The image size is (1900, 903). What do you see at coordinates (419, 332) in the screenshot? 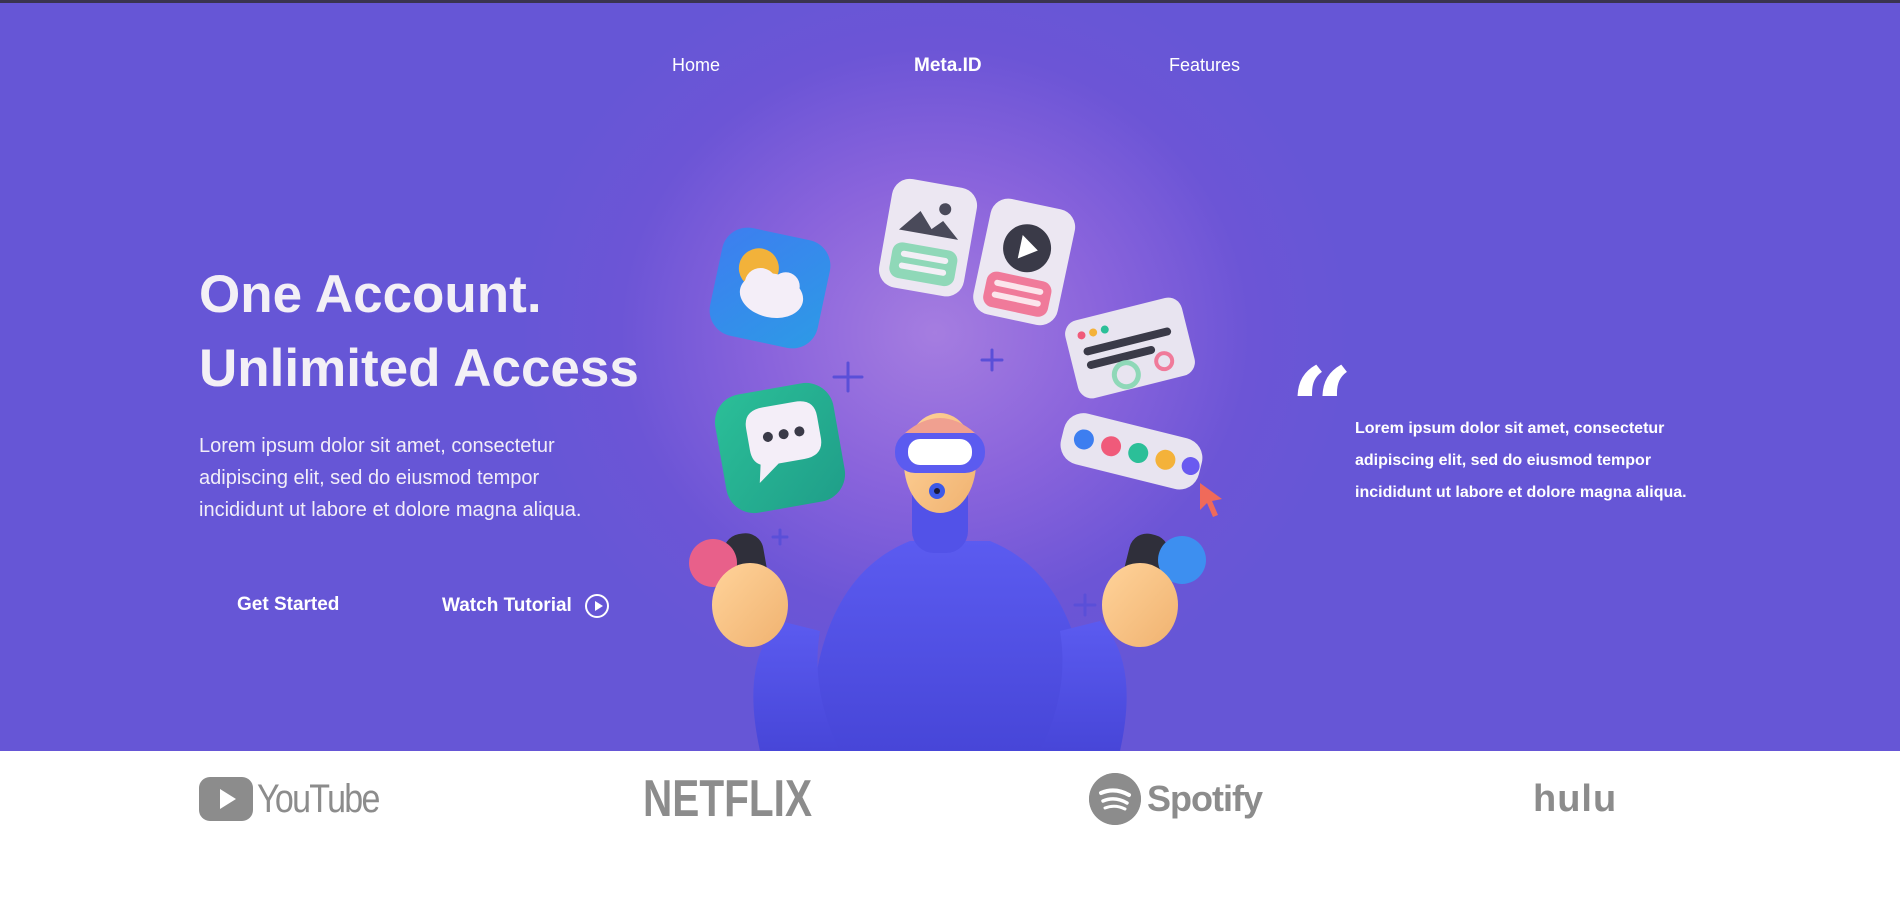
I see `hero-title: One Account. Unlimited Access` at bounding box center [419, 332].